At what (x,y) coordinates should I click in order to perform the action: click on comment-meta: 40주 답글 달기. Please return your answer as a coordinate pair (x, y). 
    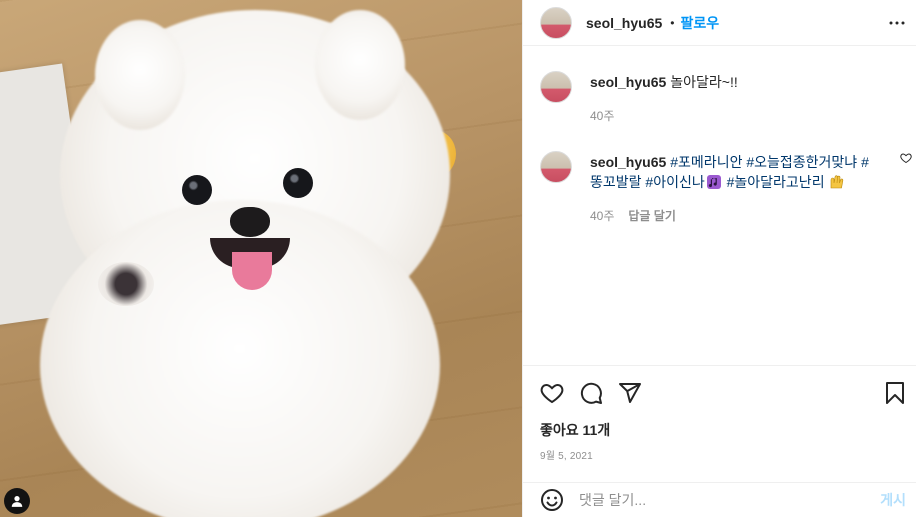
    Looking at the image, I should click on (734, 216).